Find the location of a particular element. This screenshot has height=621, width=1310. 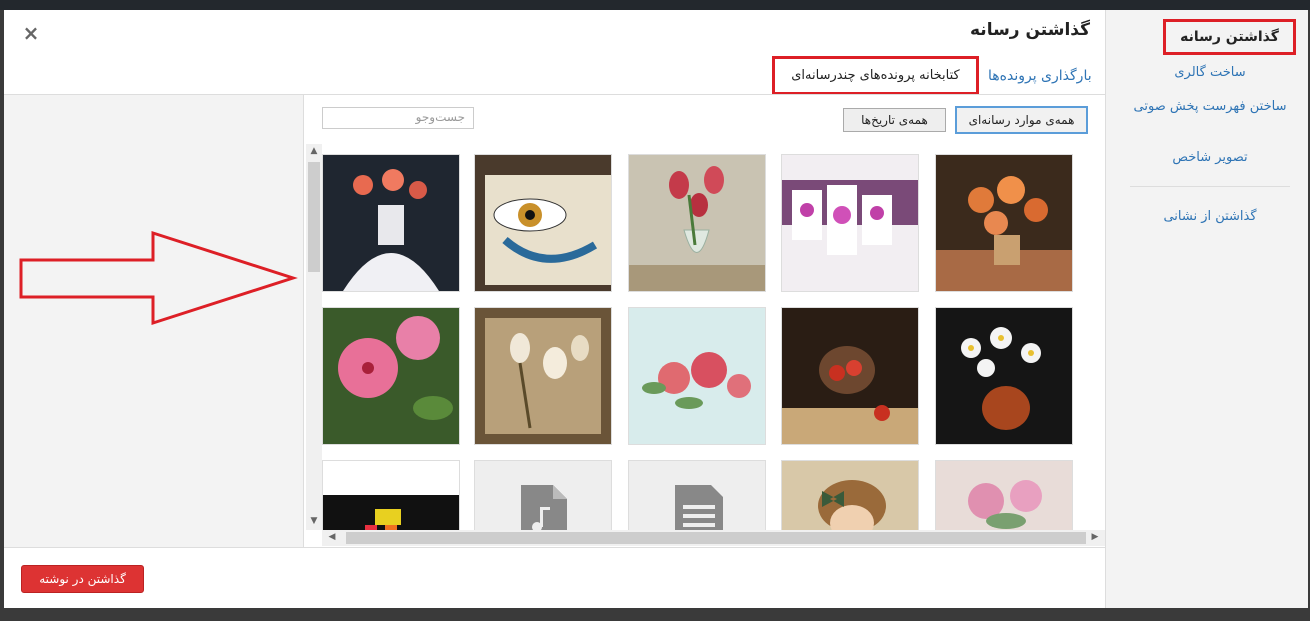

media-item-audio-file is located at coordinates (543, 495).